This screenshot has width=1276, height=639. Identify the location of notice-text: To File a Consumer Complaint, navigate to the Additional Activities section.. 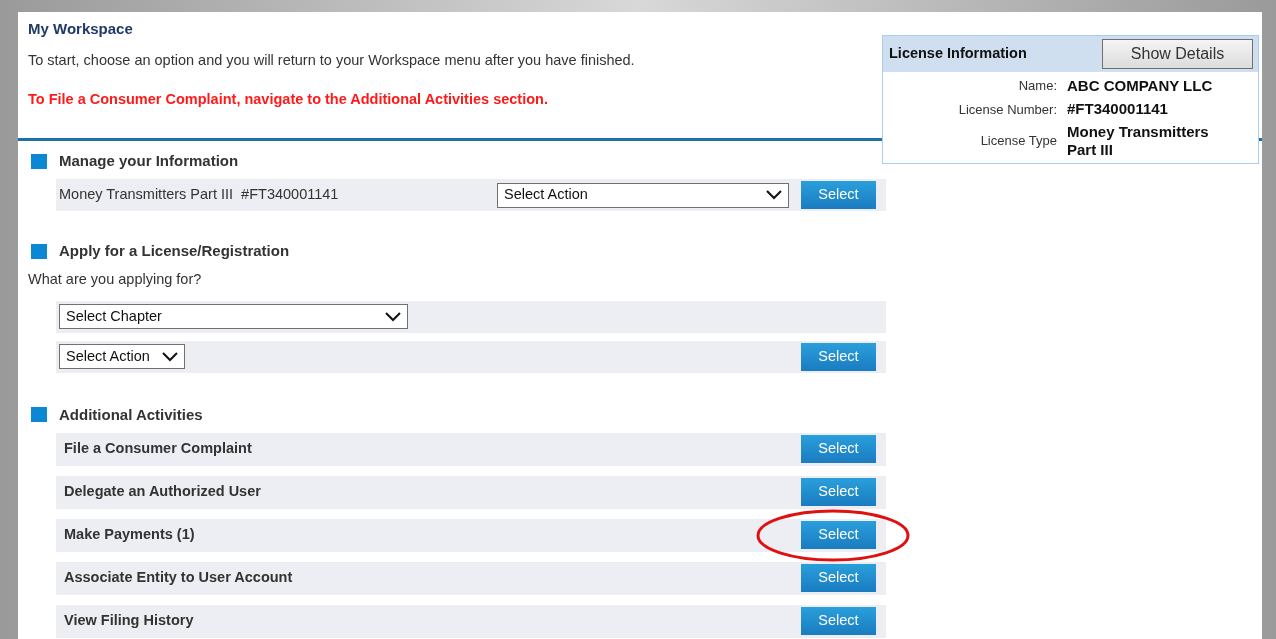
(288, 99).